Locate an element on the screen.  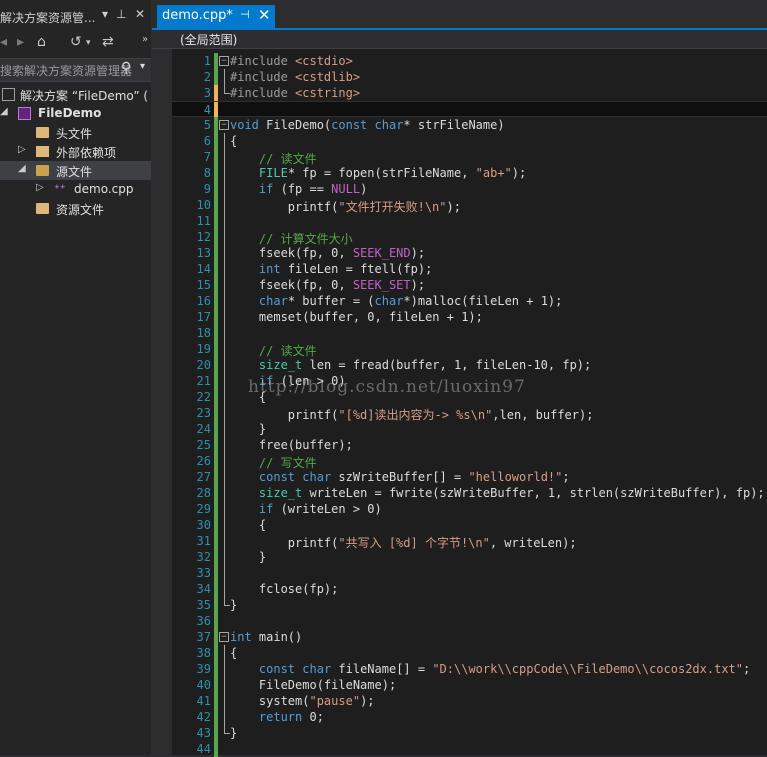
history-dropdown-icon: ▾ is located at coordinates (88, 43).